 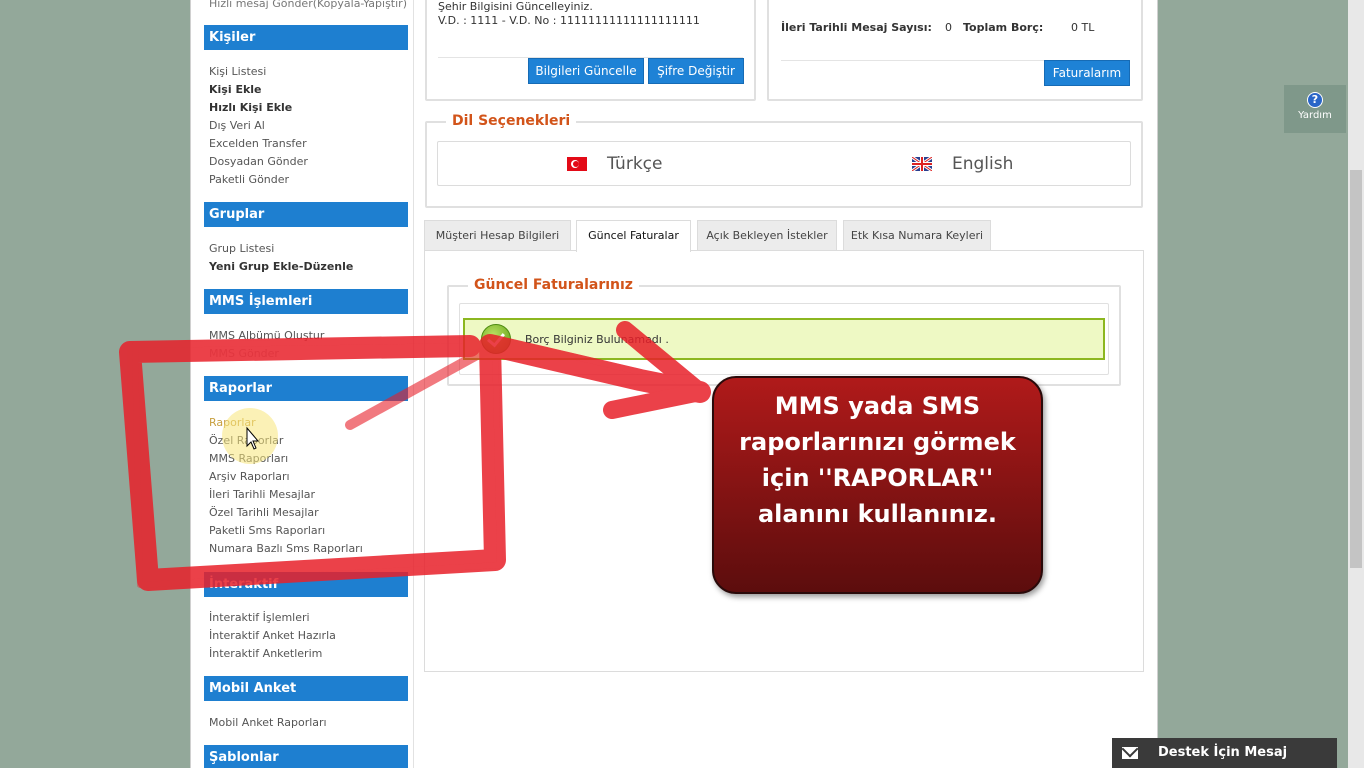 I want to click on sidebar-item-interaktif-anket-hazirla: İnteraktif Anket Hazırla, so click(x=272, y=635).